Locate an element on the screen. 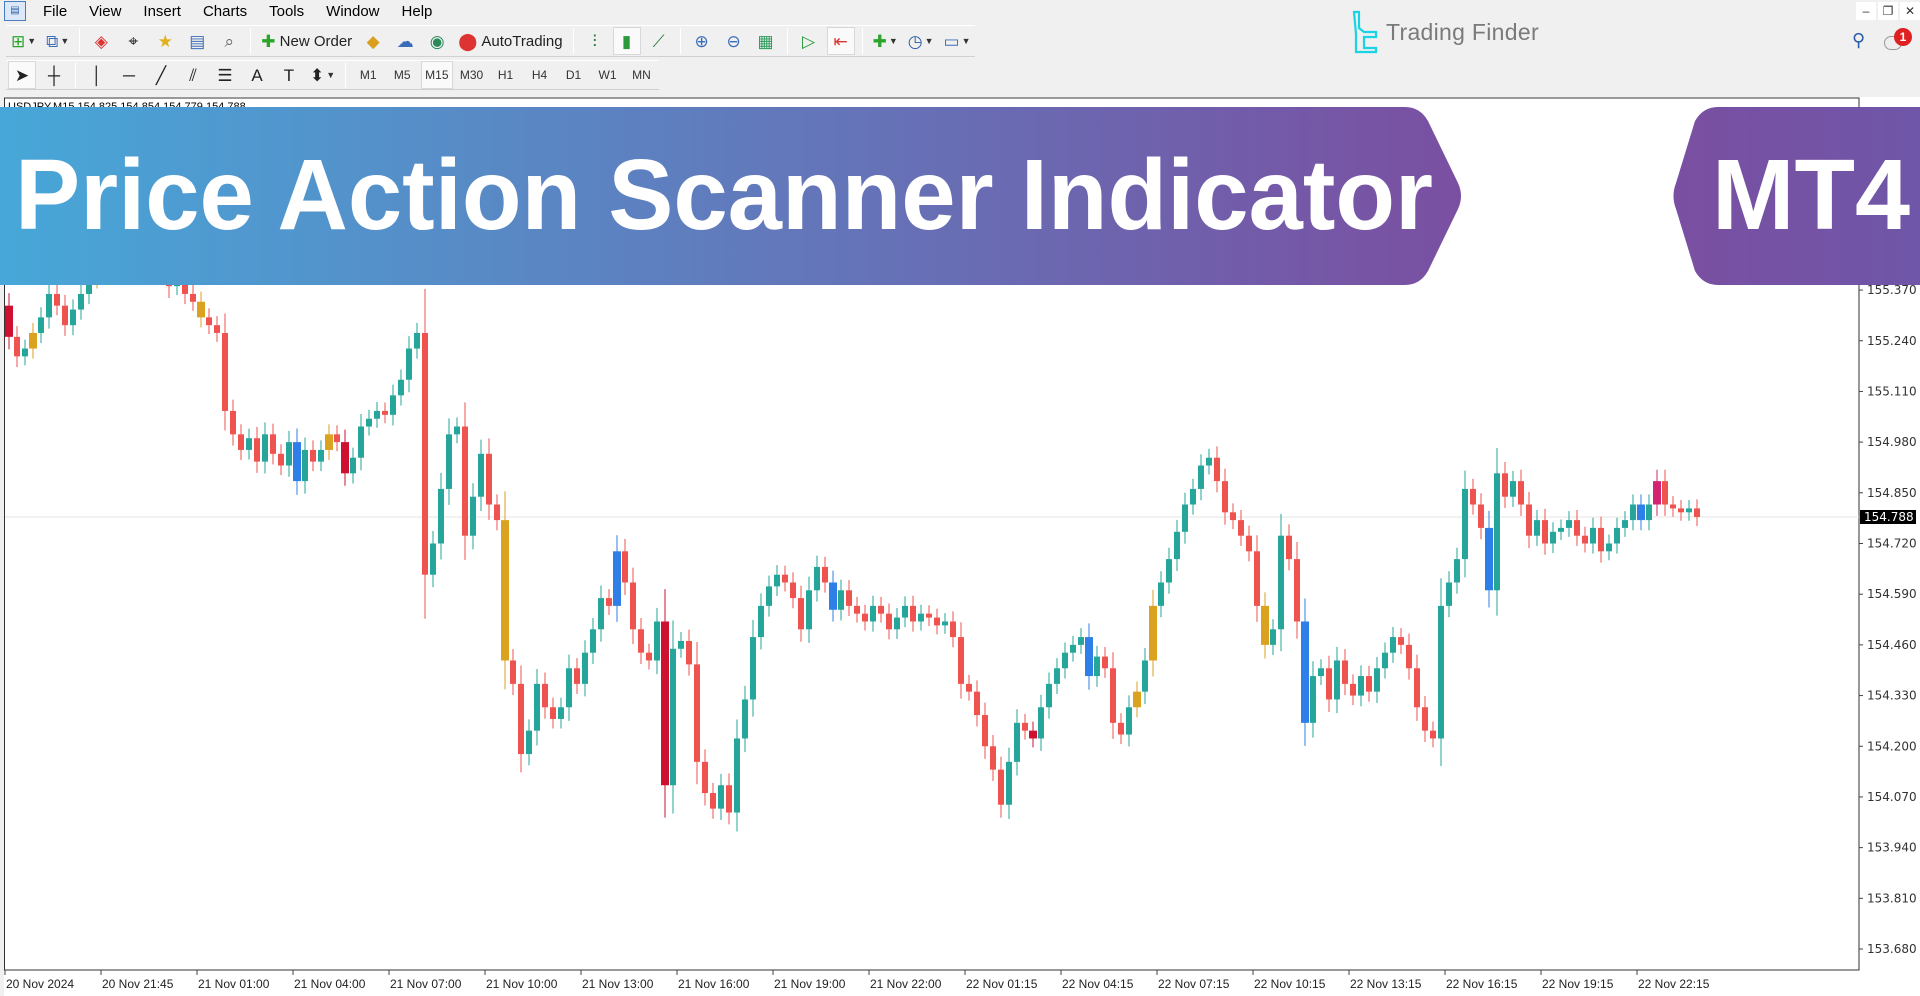 The width and height of the screenshot is (1920, 996). channel-icon: ⫽ is located at coordinates (193, 75).